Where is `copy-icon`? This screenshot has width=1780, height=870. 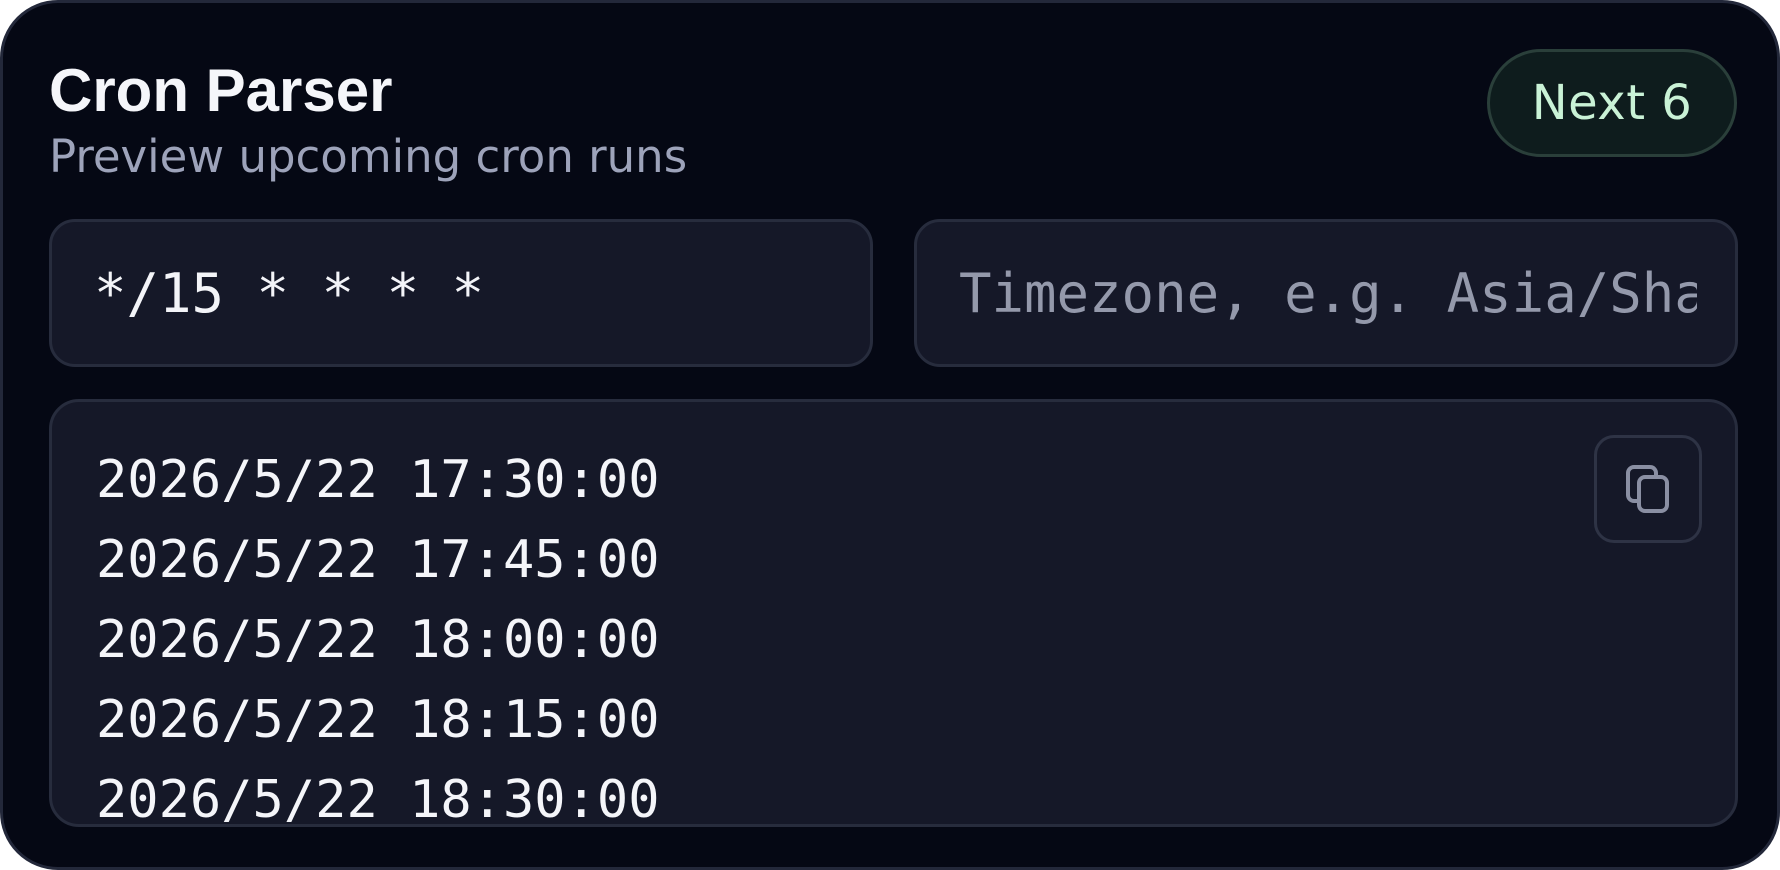
copy-icon is located at coordinates (1647, 489).